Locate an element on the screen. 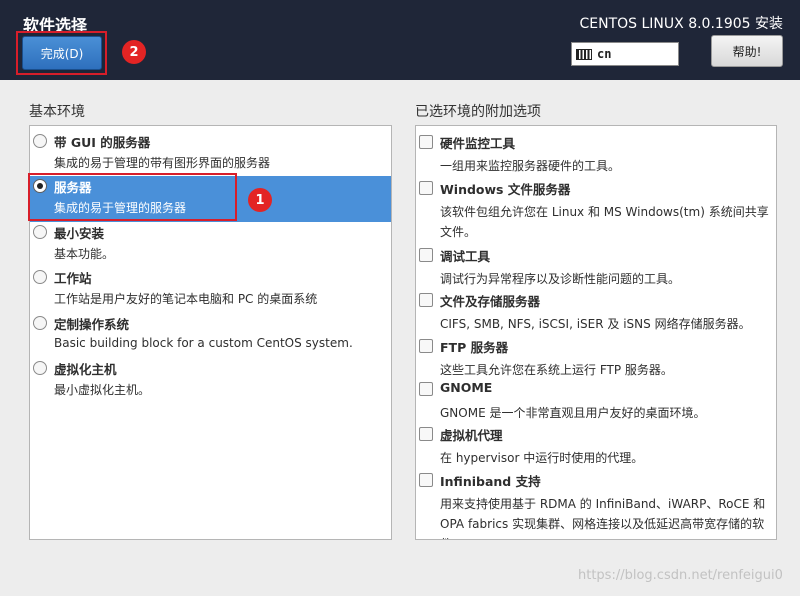 The width and height of the screenshot is (800, 596). addon-desc: 一组用来监控服务器硬件的工具。 is located at coordinates (530, 166).